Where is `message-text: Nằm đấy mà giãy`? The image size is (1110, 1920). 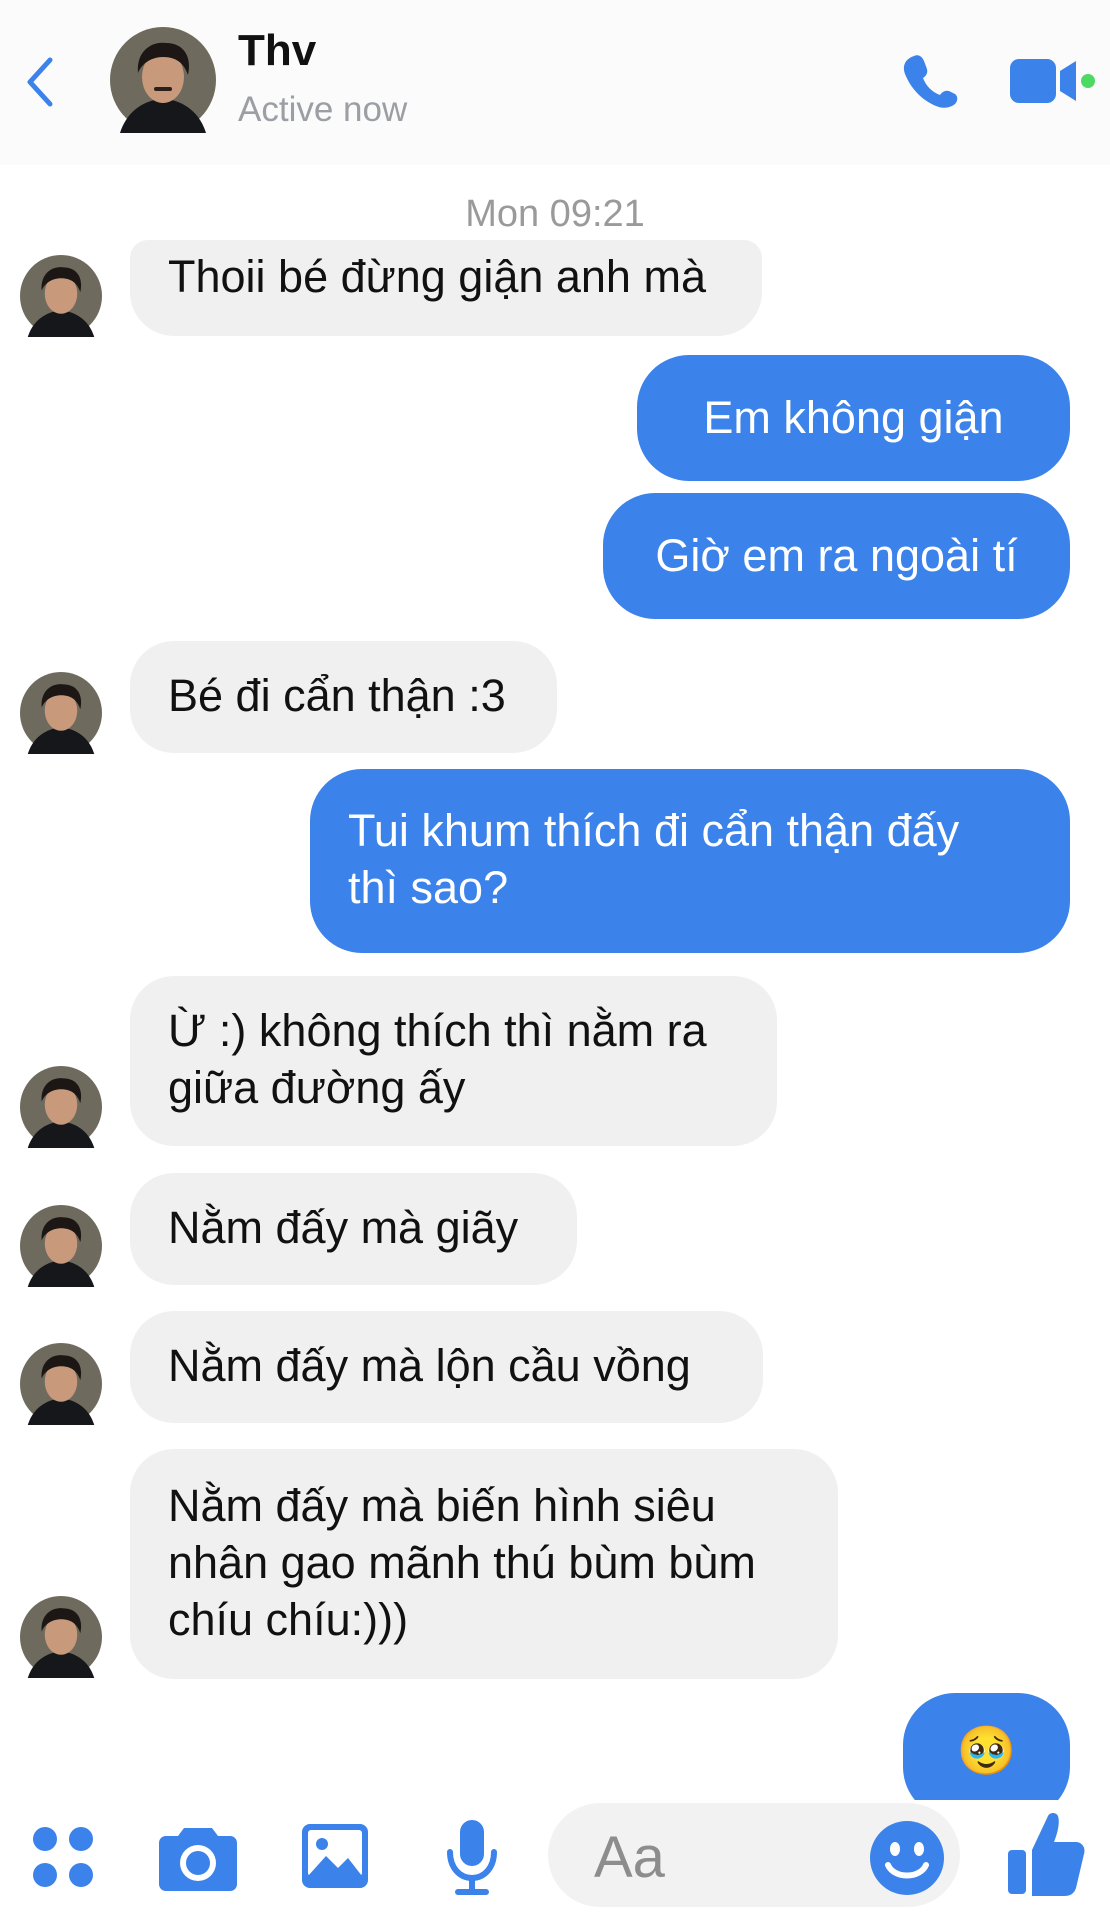
message-text: Nằm đấy mà giãy is located at coordinates (343, 1227).